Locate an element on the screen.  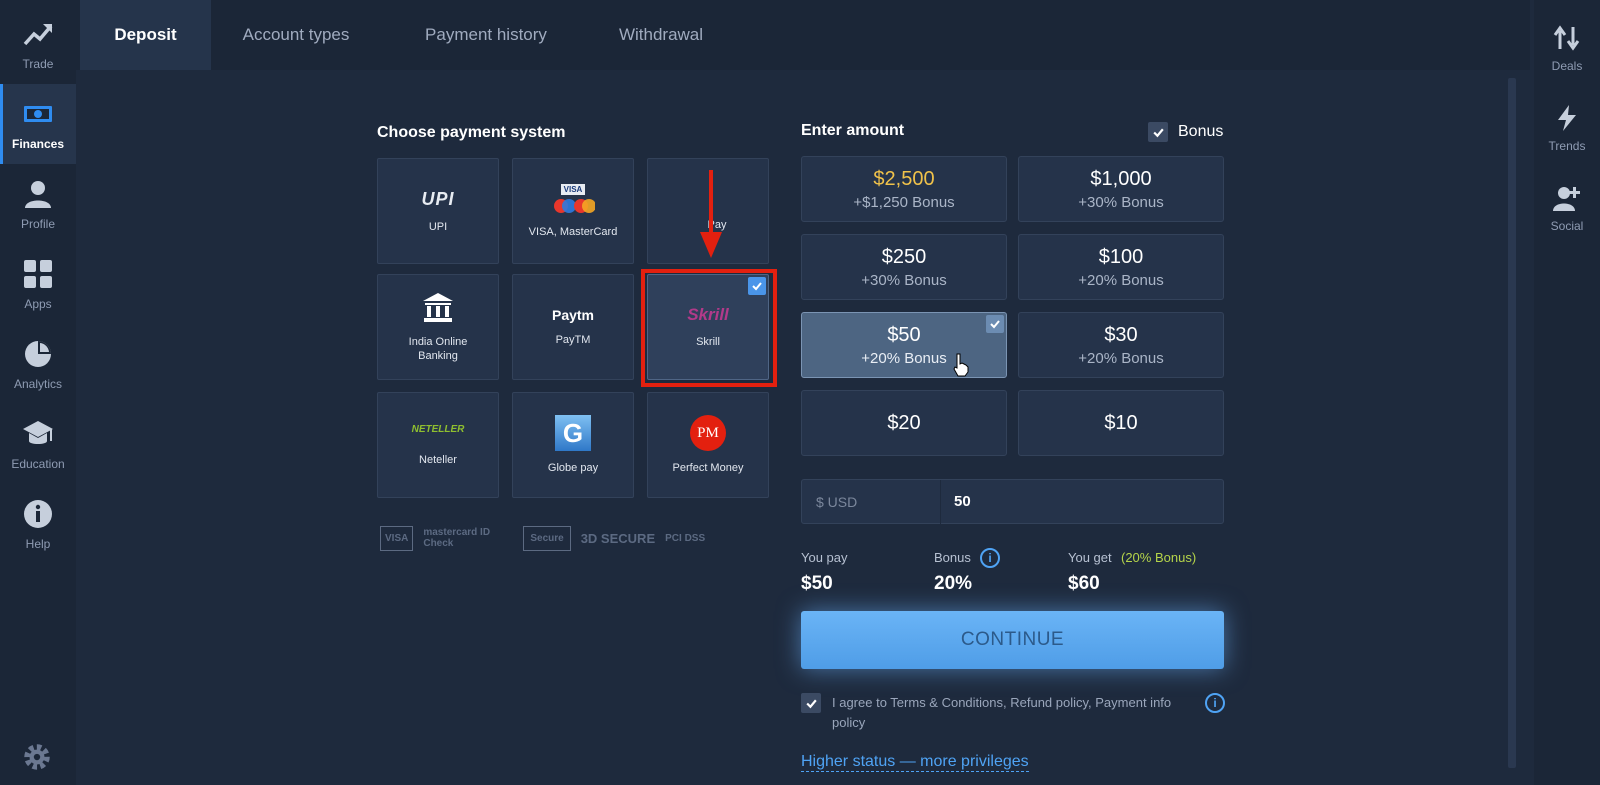
trend-up-icon is located at coordinates (38, 34).